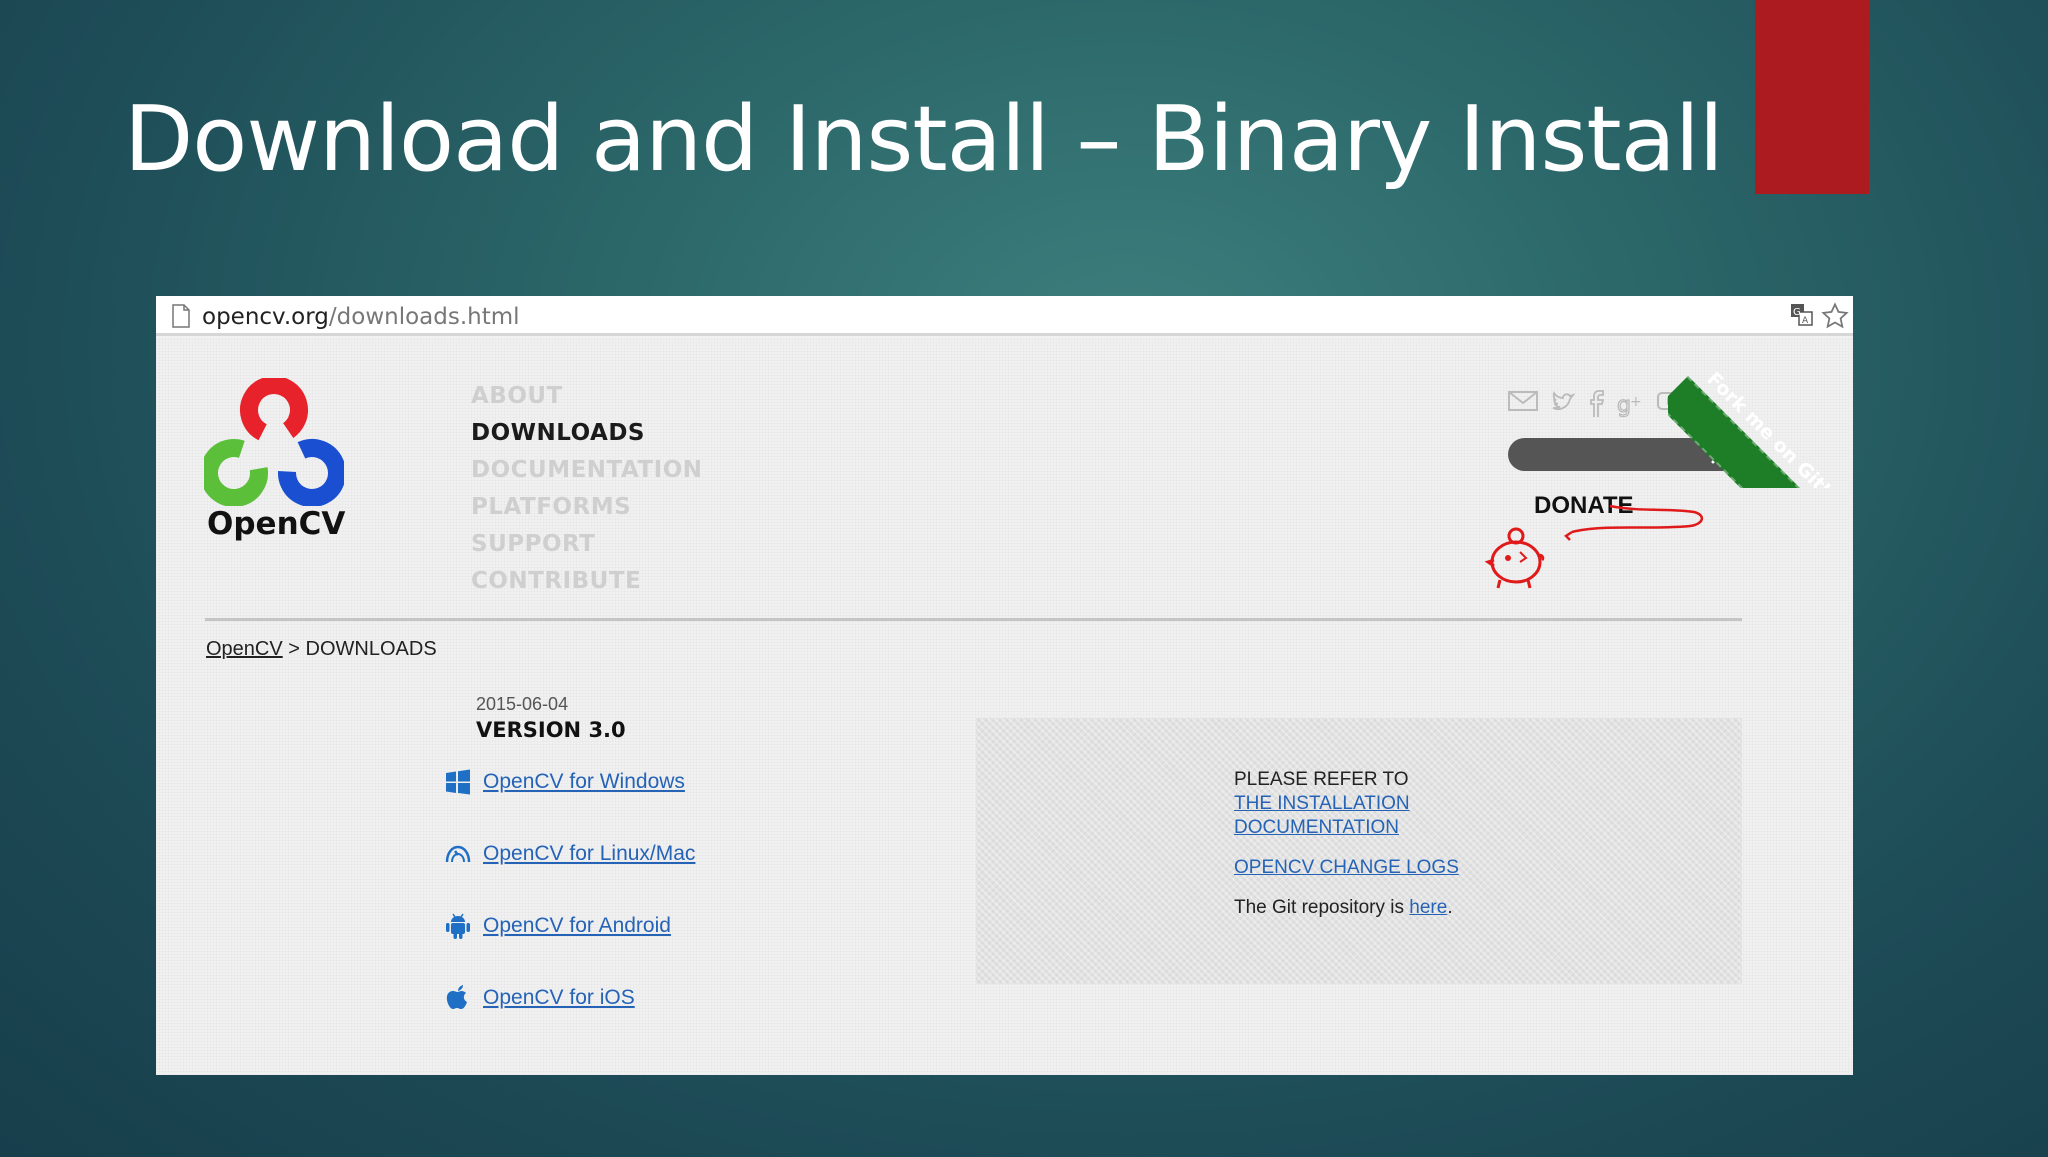 The width and height of the screenshot is (2048, 1157). What do you see at coordinates (924, 139) in the screenshot?
I see `slide-title: Download and Install – Binary Install` at bounding box center [924, 139].